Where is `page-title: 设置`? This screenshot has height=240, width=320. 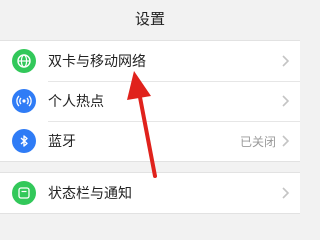
page-title: 设置 is located at coordinates (149, 18).